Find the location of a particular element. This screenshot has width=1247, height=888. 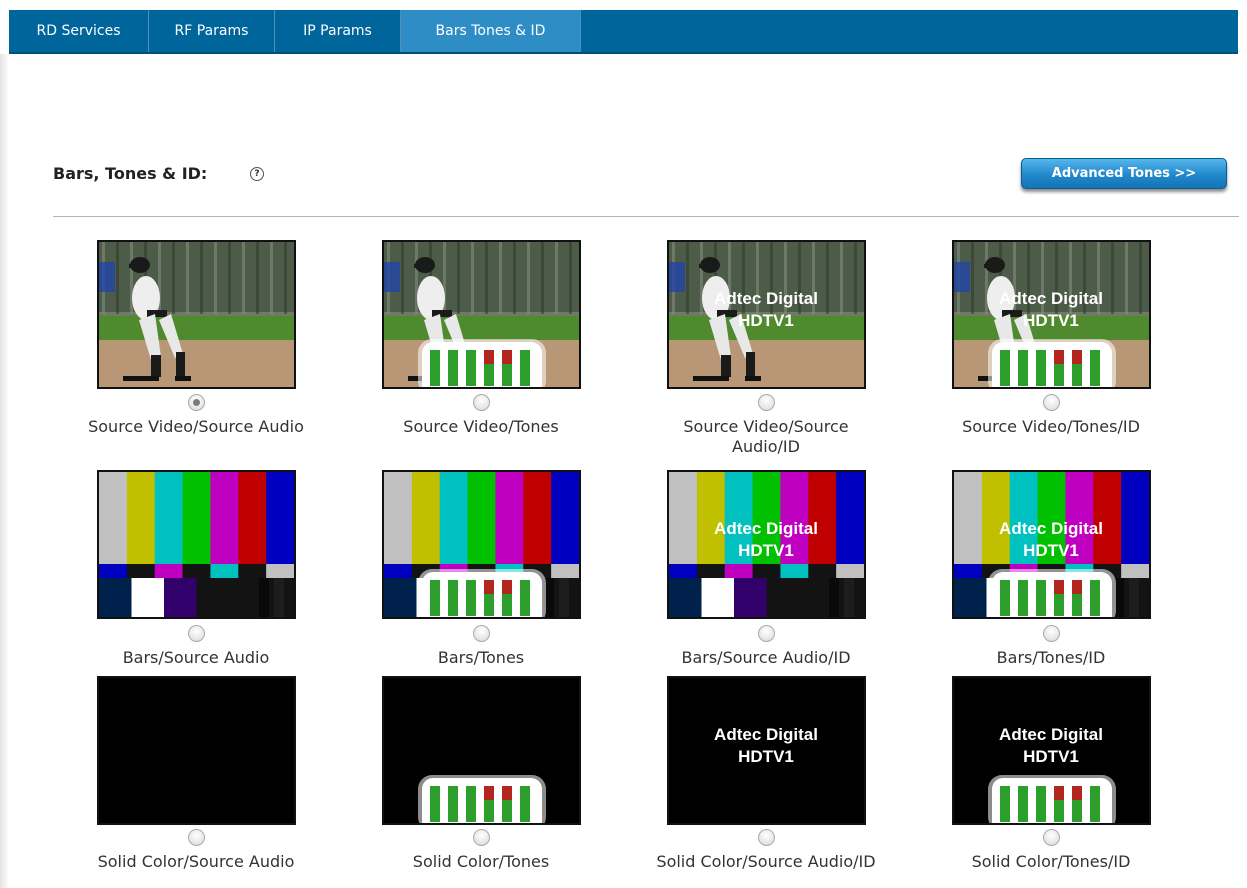

pattern-label: Source Video/Source Audio is located at coordinates (196, 426).